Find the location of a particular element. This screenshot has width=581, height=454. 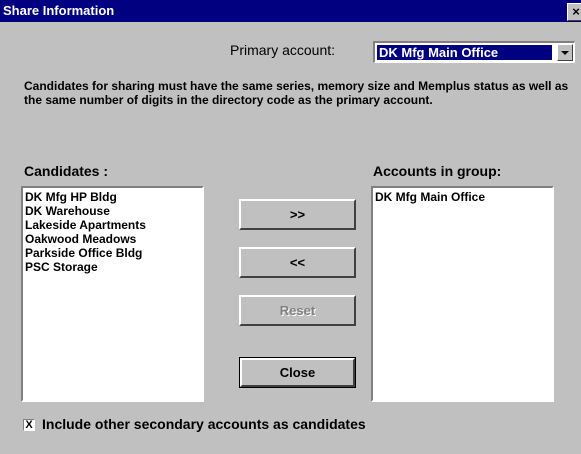

reset-button: Reset is located at coordinates (297, 310).